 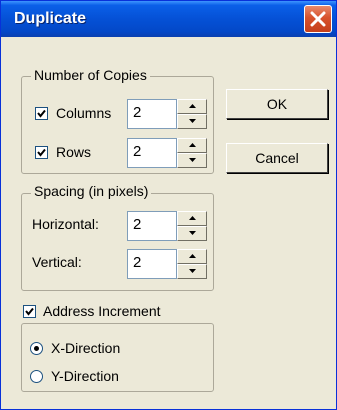 I want to click on close-button, so click(x=318, y=19).